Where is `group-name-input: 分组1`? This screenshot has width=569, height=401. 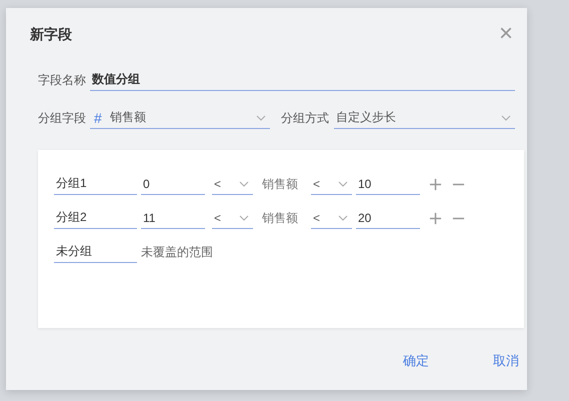 group-name-input: 分组1 is located at coordinates (95, 184).